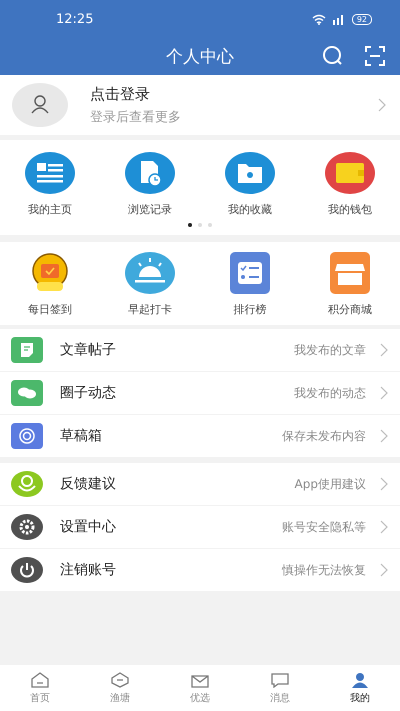 Image resolution: width=400 pixels, height=711 pixels. What do you see at coordinates (88, 350) in the screenshot?
I see `menu-title: 文章帖子` at bounding box center [88, 350].